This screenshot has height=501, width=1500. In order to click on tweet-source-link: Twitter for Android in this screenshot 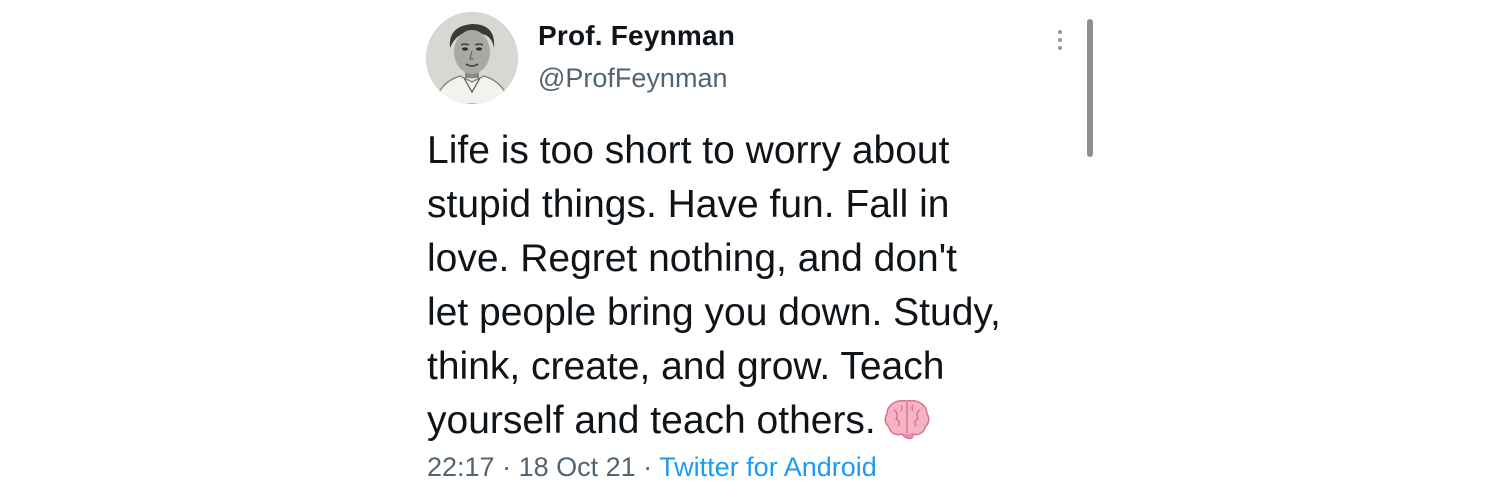, I will do `click(768, 467)`.